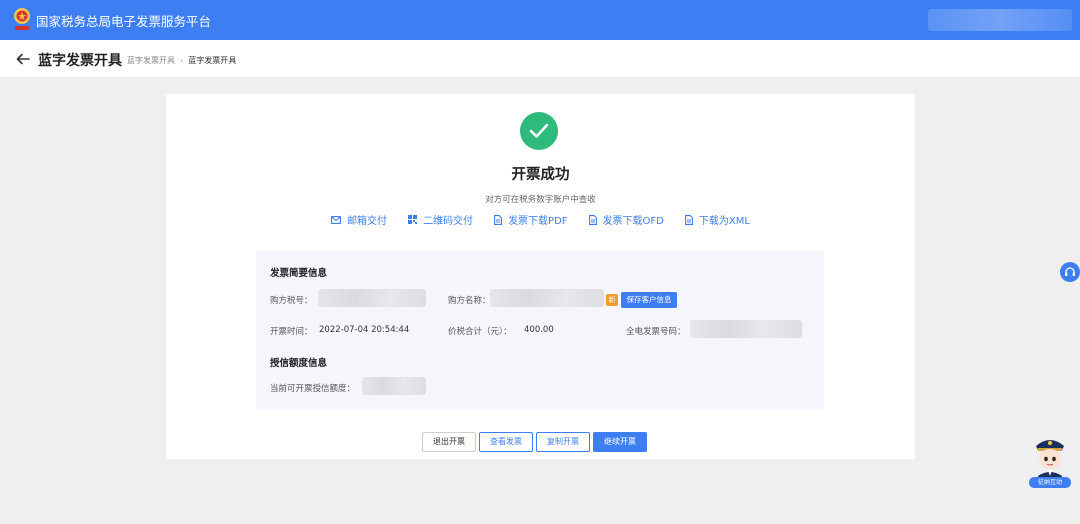 Image resolution: width=1080 pixels, height=524 pixels. What do you see at coordinates (367, 221) in the screenshot?
I see `email-delivery-label: 邮箱交付` at bounding box center [367, 221].